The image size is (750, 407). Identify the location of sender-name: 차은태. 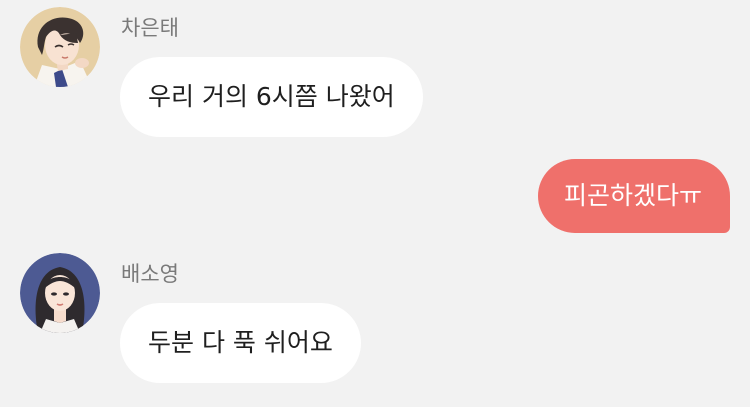
(150, 28).